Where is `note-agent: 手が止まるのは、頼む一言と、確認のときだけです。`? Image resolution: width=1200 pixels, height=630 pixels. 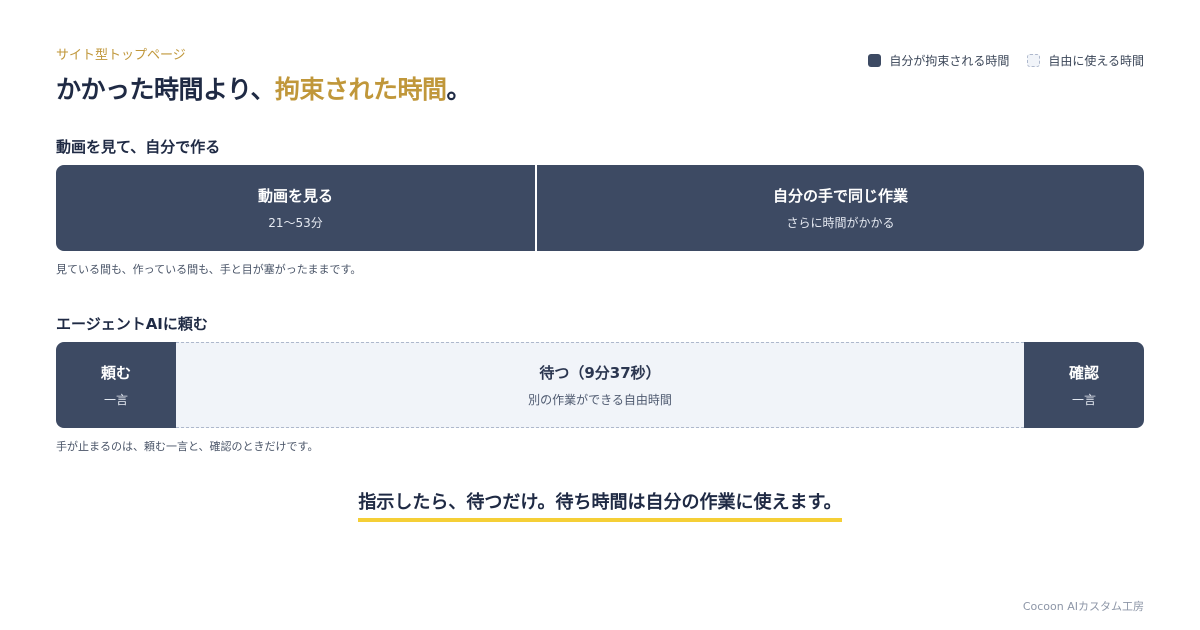
note-agent: 手が止まるのは、頼む一言と、確認のときだけです。 is located at coordinates (187, 446).